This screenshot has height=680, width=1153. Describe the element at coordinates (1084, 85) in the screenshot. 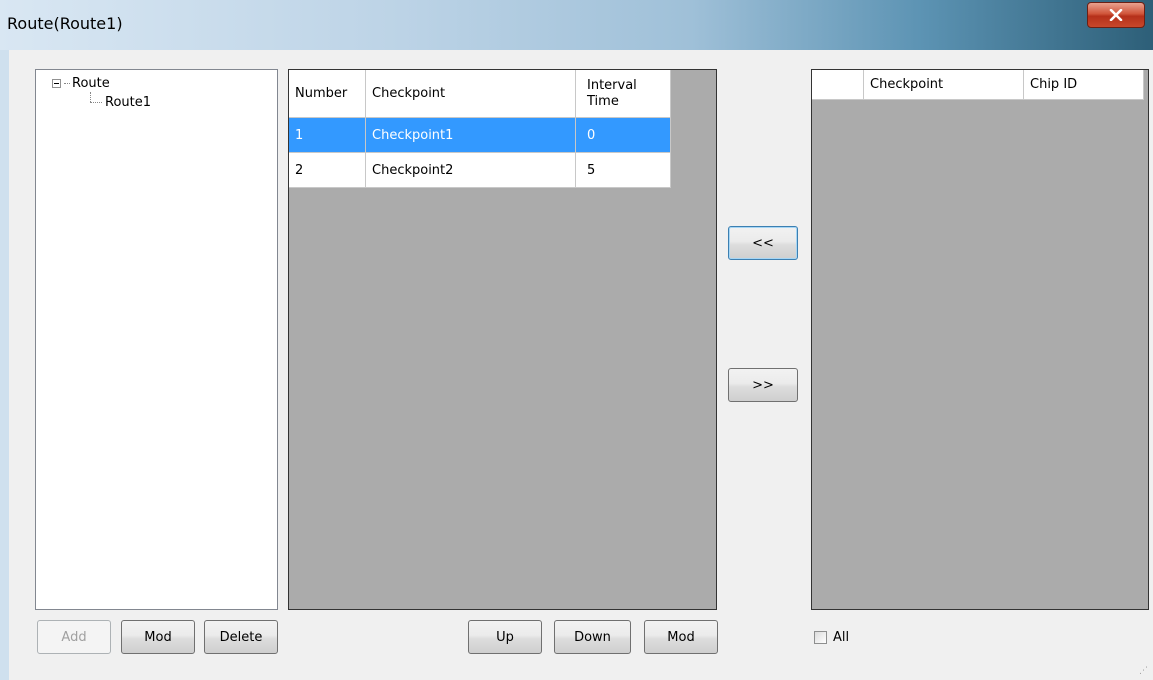

I see `column-header-chip-id: Chip ID` at that location.